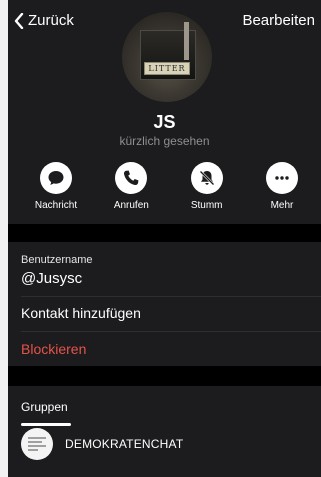 The width and height of the screenshot is (321, 477). I want to click on username-label: Benutzername, so click(57, 260).